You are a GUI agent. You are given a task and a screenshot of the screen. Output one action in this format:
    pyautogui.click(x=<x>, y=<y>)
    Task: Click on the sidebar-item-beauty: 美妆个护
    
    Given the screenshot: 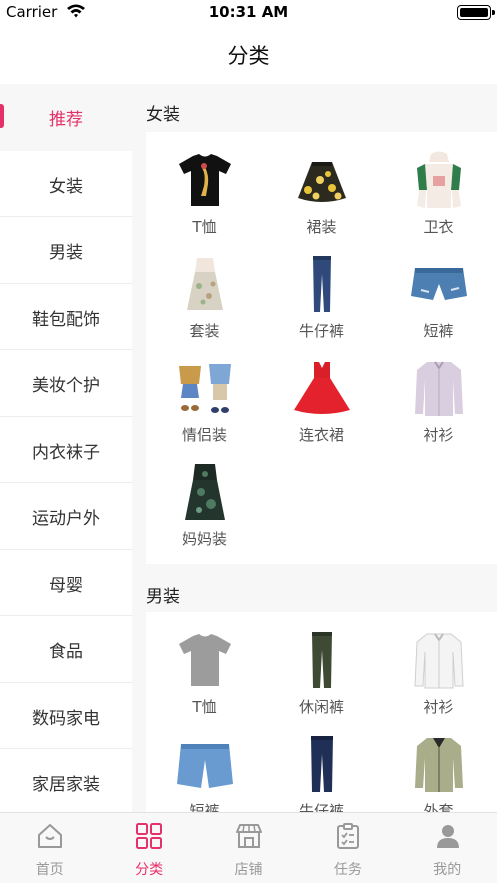 What is the action you would take?
    pyautogui.click(x=66, y=383)
    